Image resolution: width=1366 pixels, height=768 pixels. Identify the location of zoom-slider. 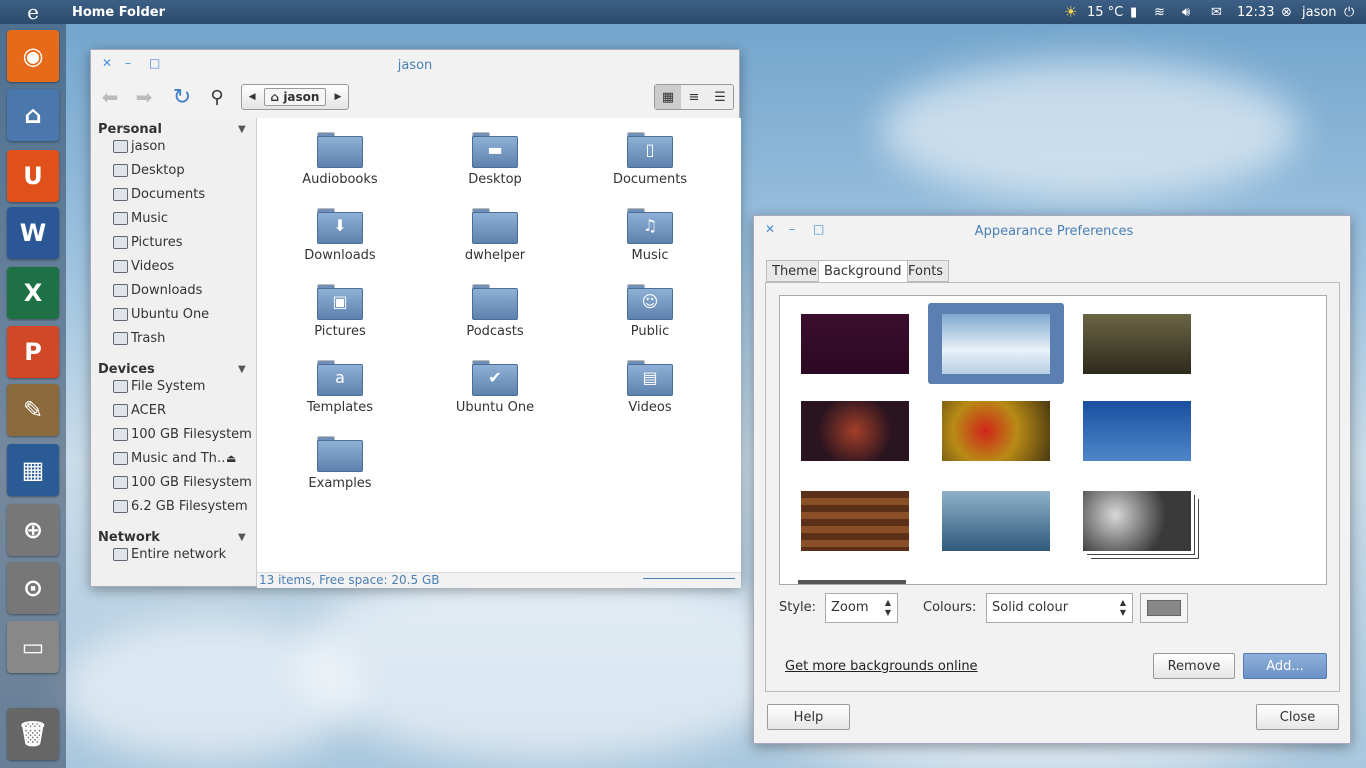
(689, 578).